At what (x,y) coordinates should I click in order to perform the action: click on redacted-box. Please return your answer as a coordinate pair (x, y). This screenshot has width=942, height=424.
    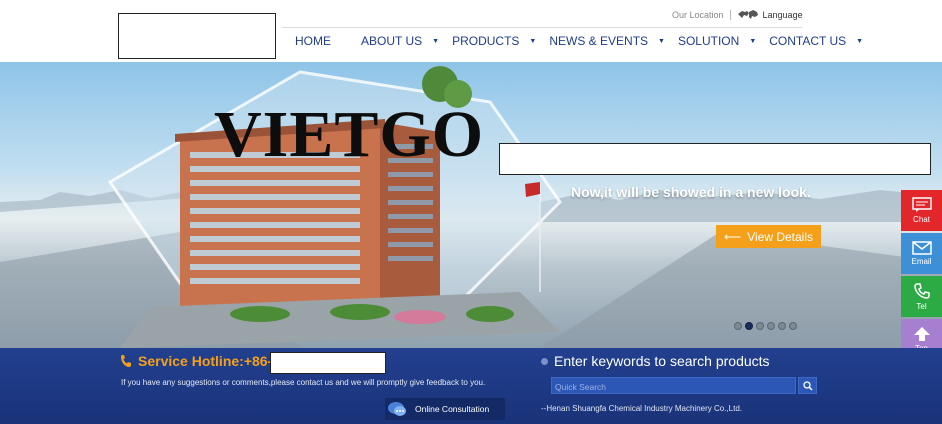
    Looking at the image, I should click on (715, 159).